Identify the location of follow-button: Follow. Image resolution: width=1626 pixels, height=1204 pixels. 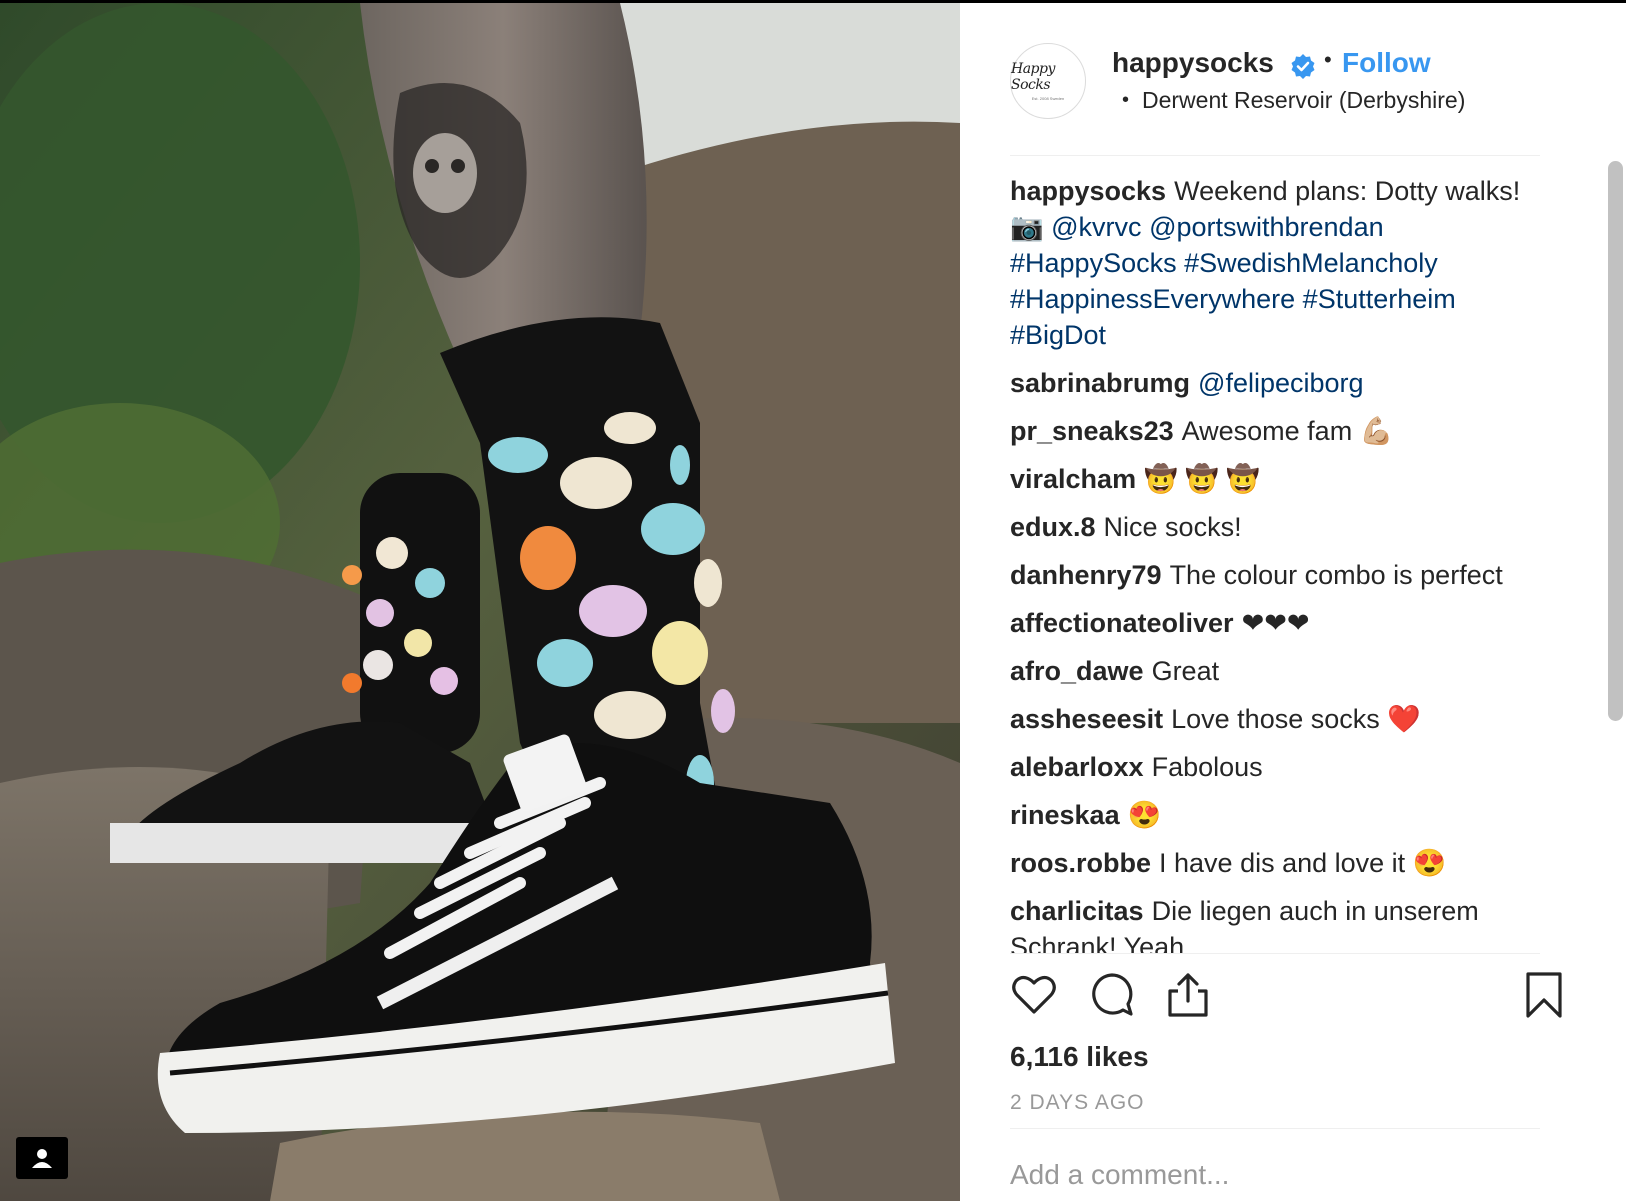
(1386, 63).